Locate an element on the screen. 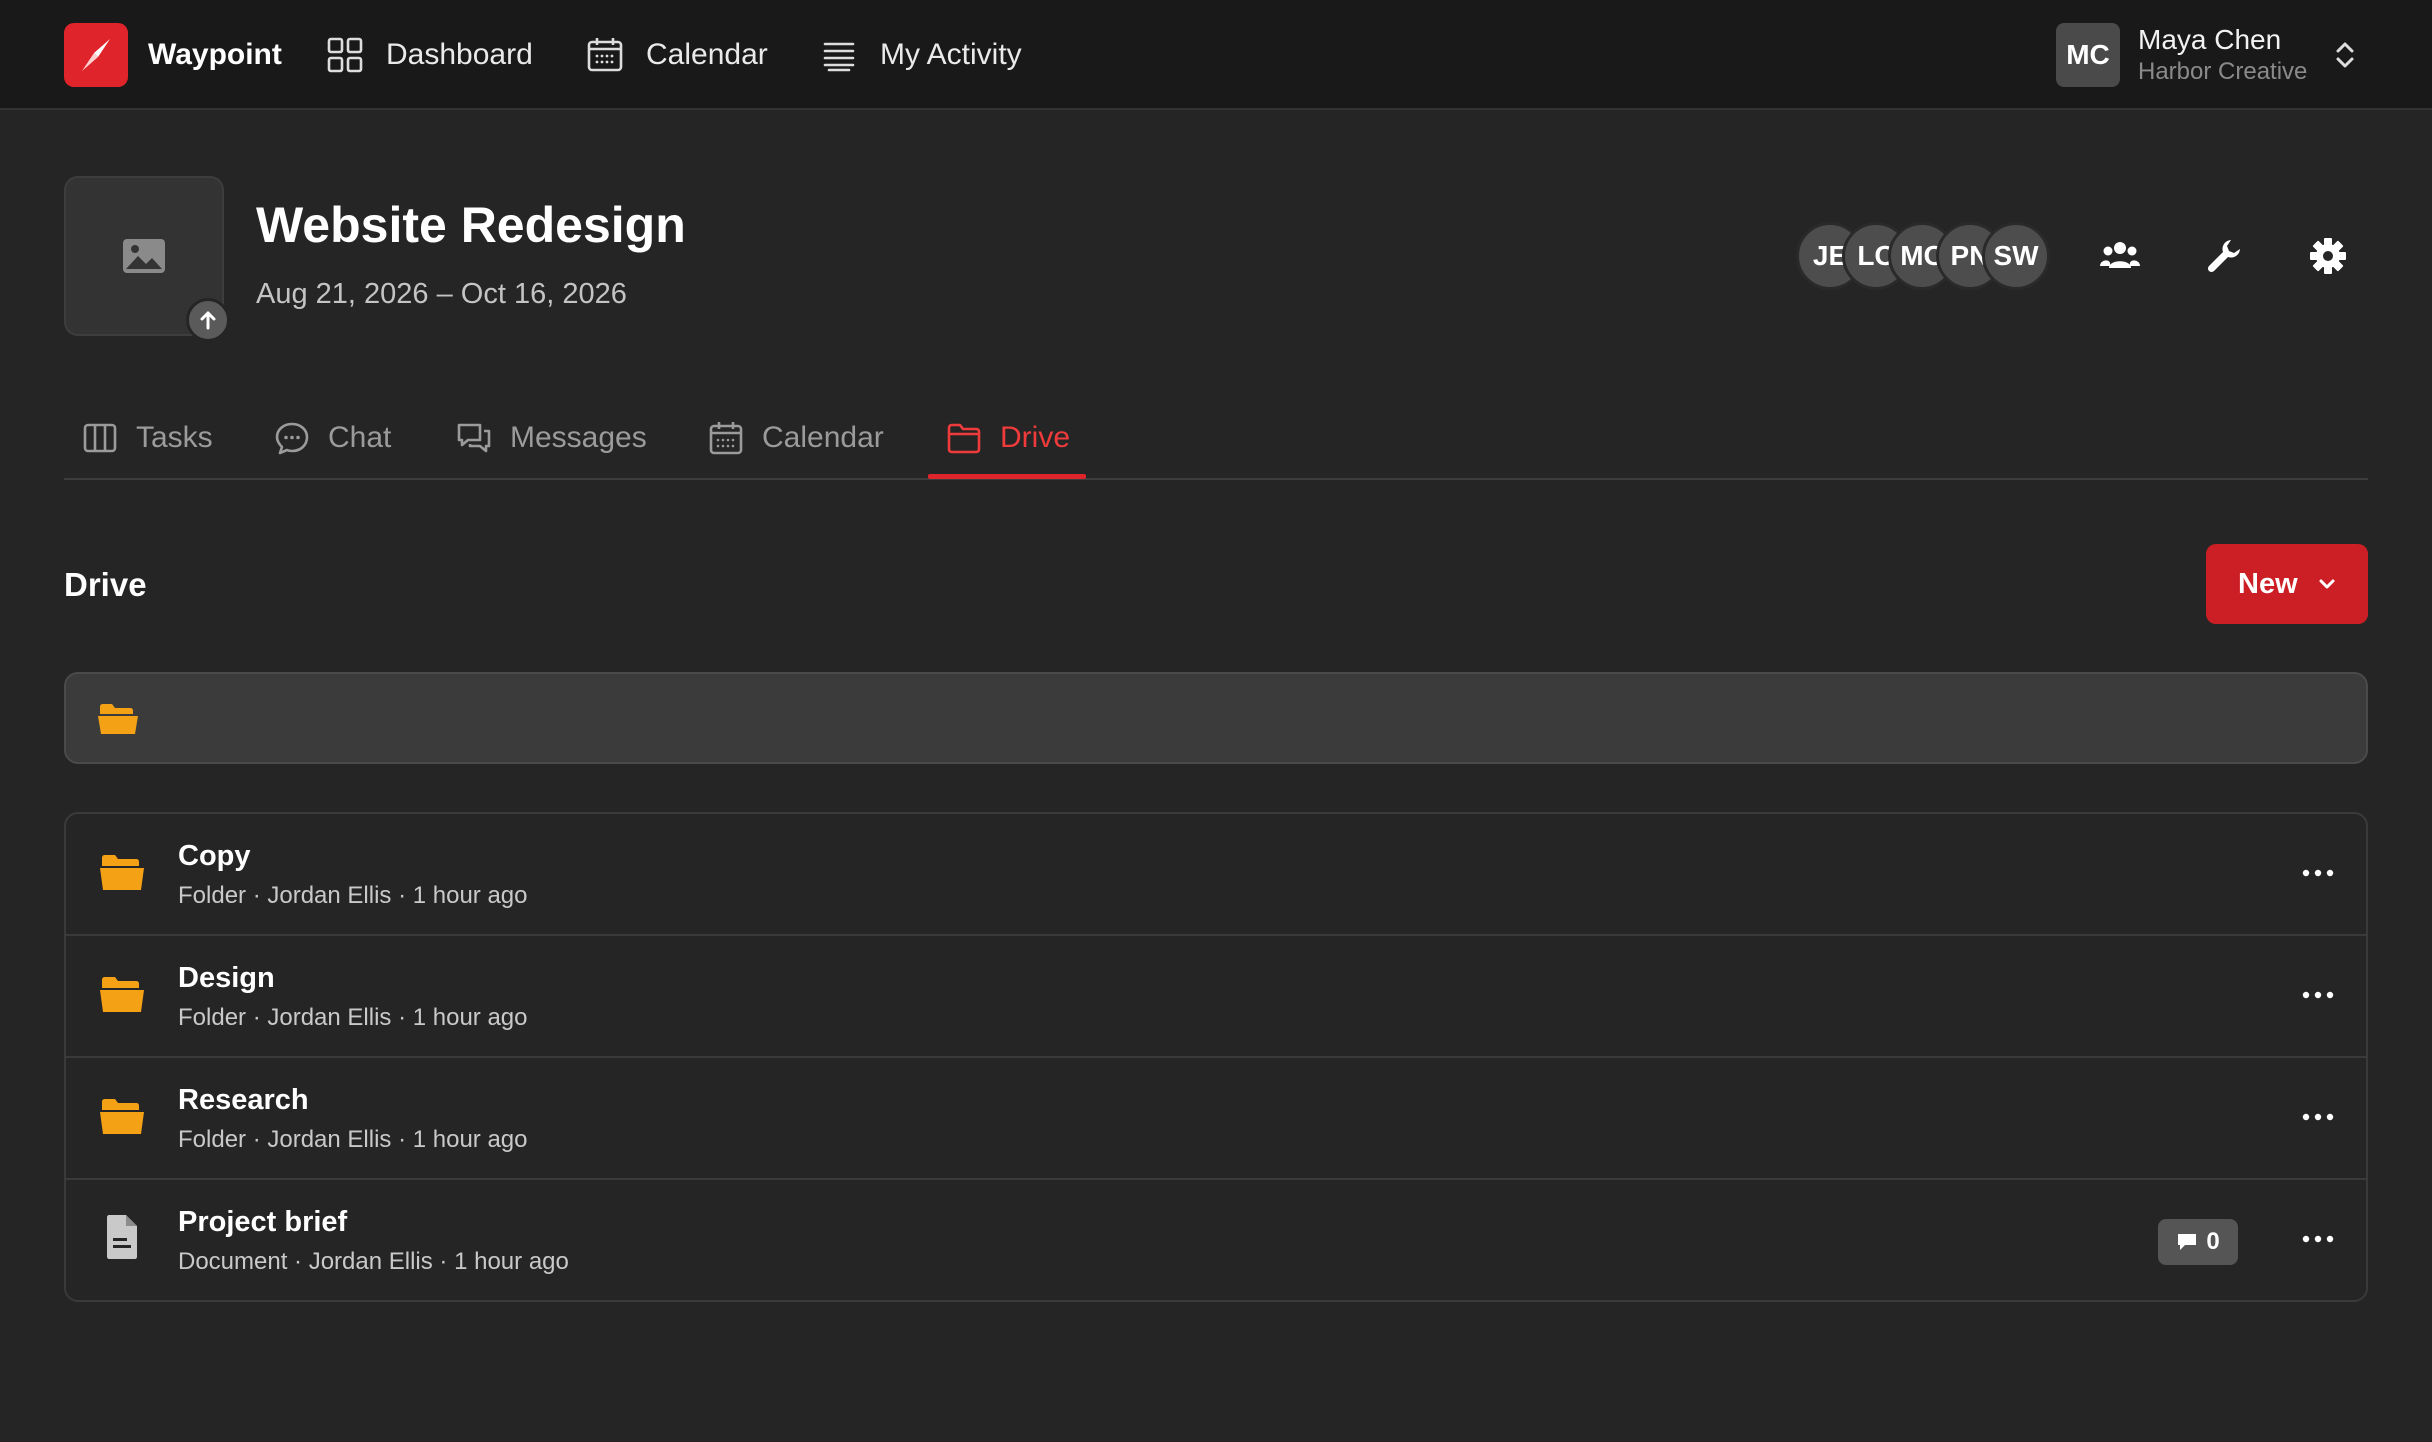  grid-icon is located at coordinates (345, 55).